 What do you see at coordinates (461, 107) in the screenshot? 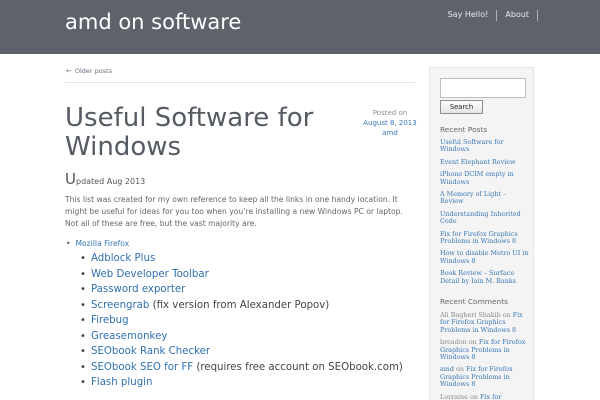
I see `search-button: Search` at bounding box center [461, 107].